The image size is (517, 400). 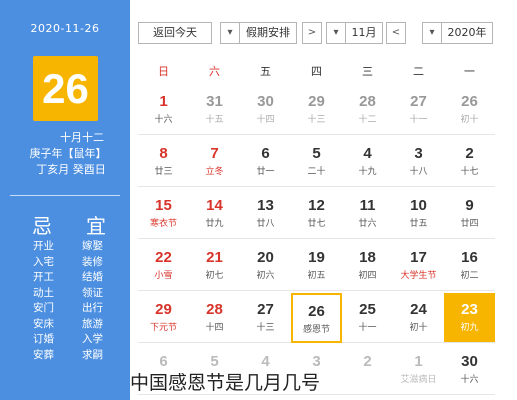 I want to click on holiday-select: 假期安排, so click(x=268, y=33).